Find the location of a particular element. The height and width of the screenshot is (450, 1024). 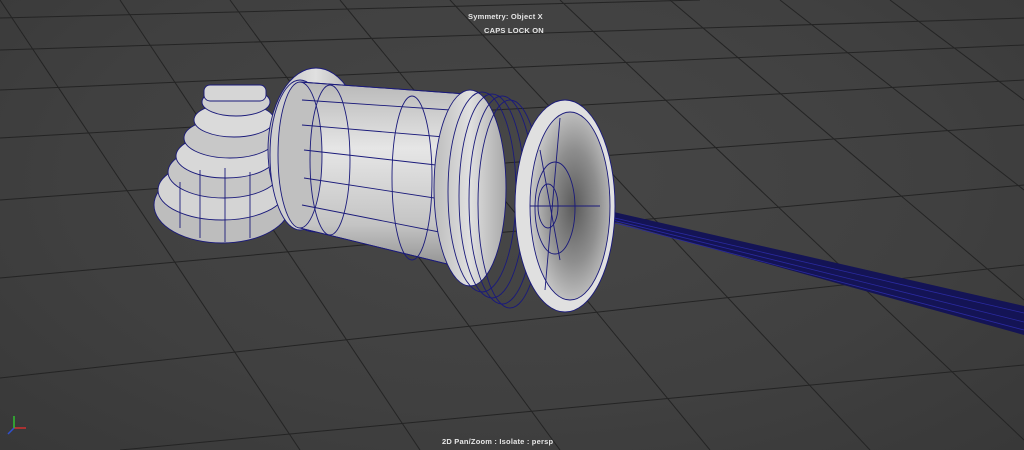

xyz-axis-icon is located at coordinates (16, 425).